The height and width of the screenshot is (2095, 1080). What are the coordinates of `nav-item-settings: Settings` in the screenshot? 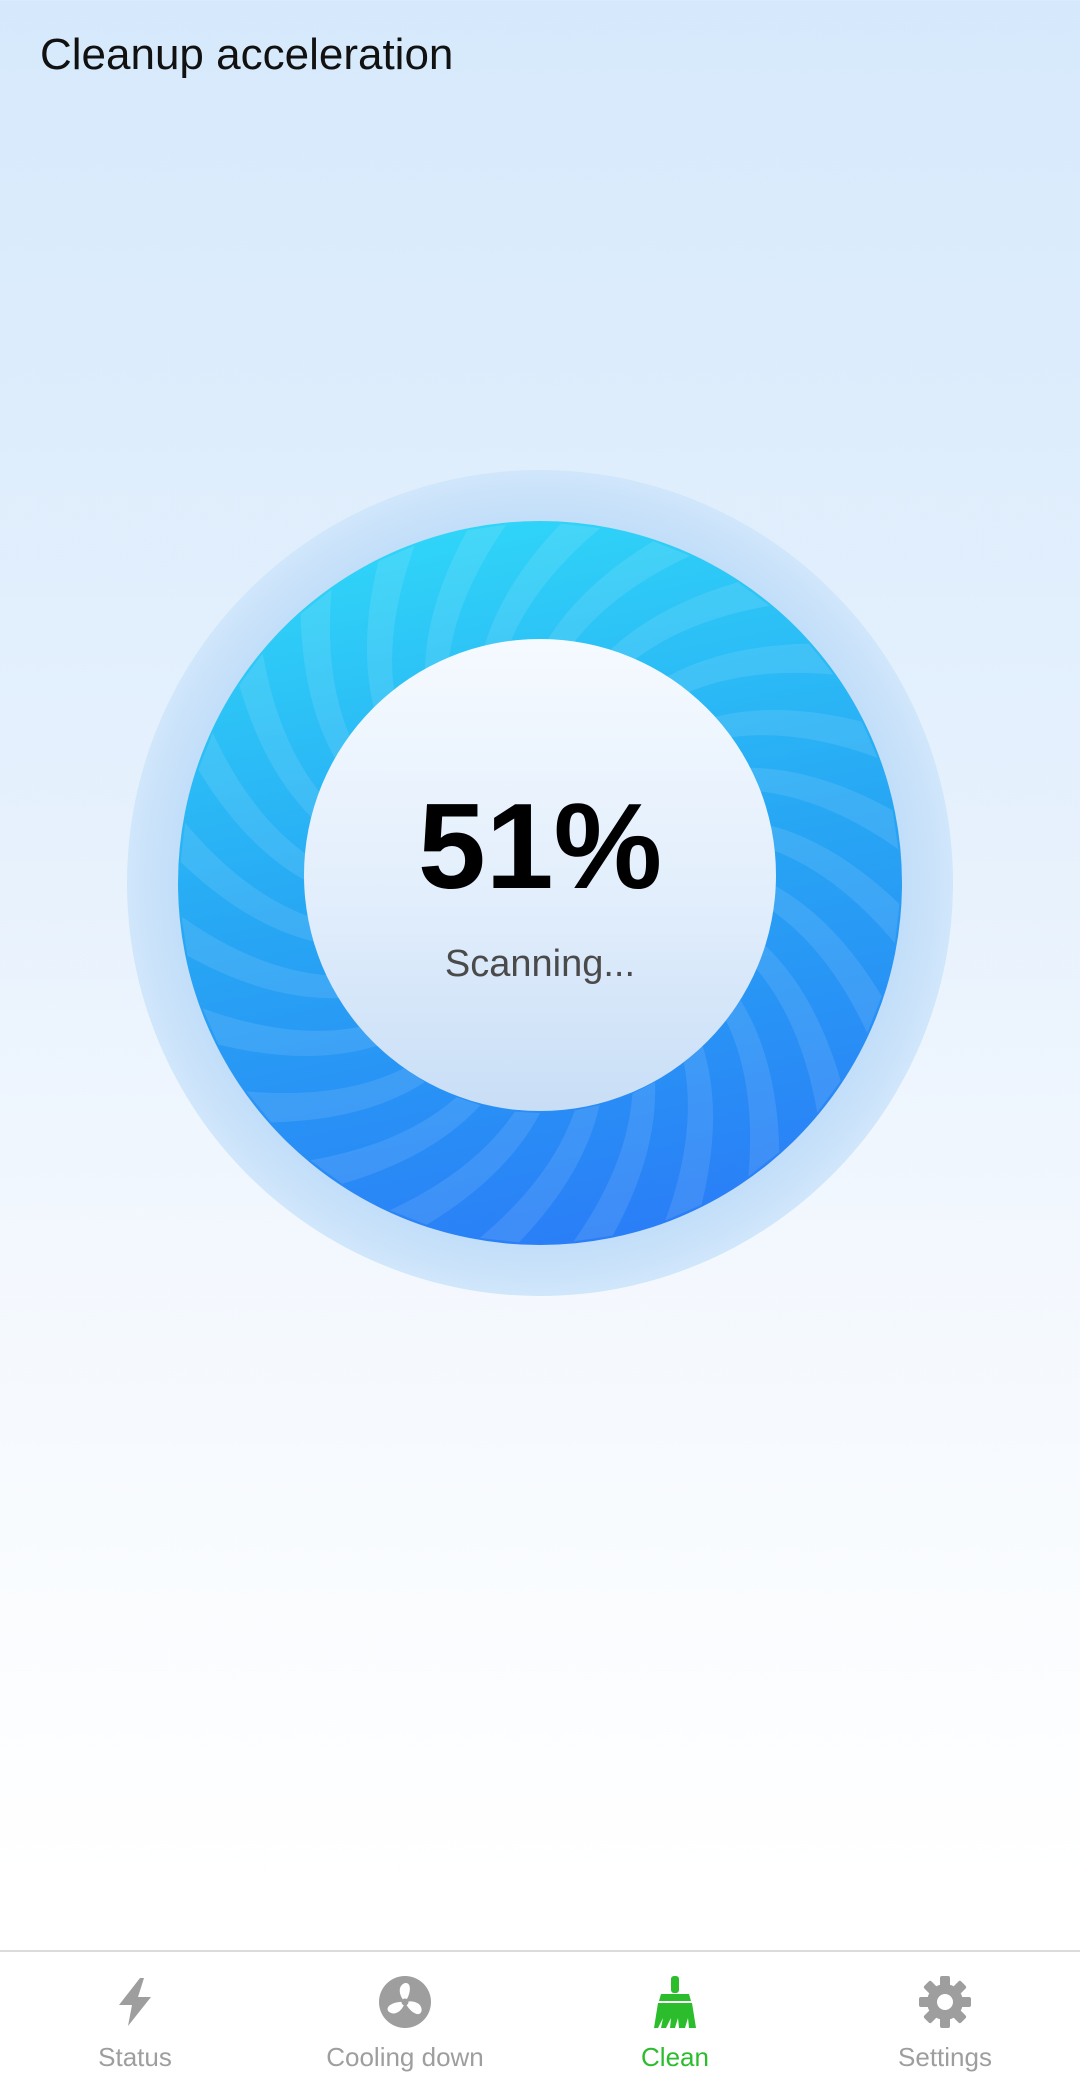 It's located at (945, 2023).